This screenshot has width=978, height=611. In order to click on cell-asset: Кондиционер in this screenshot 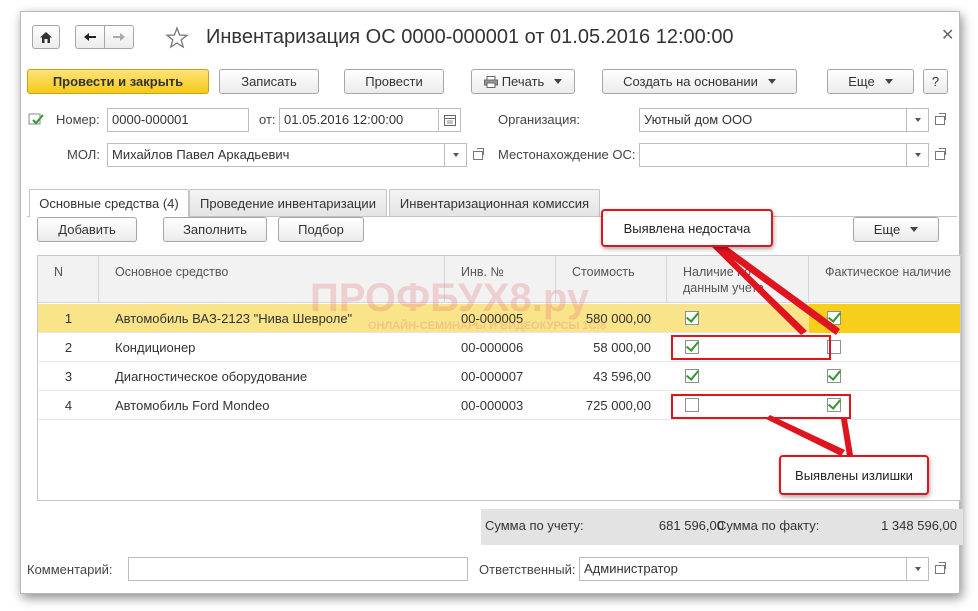, I will do `click(155, 347)`.